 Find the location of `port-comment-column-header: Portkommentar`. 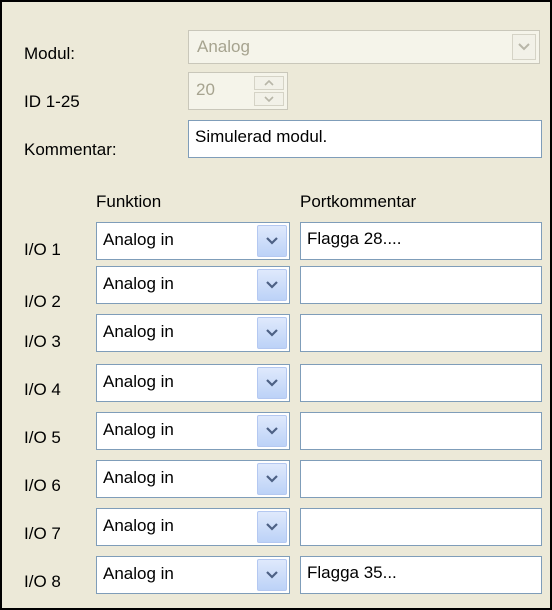

port-comment-column-header: Portkommentar is located at coordinates (358, 201).